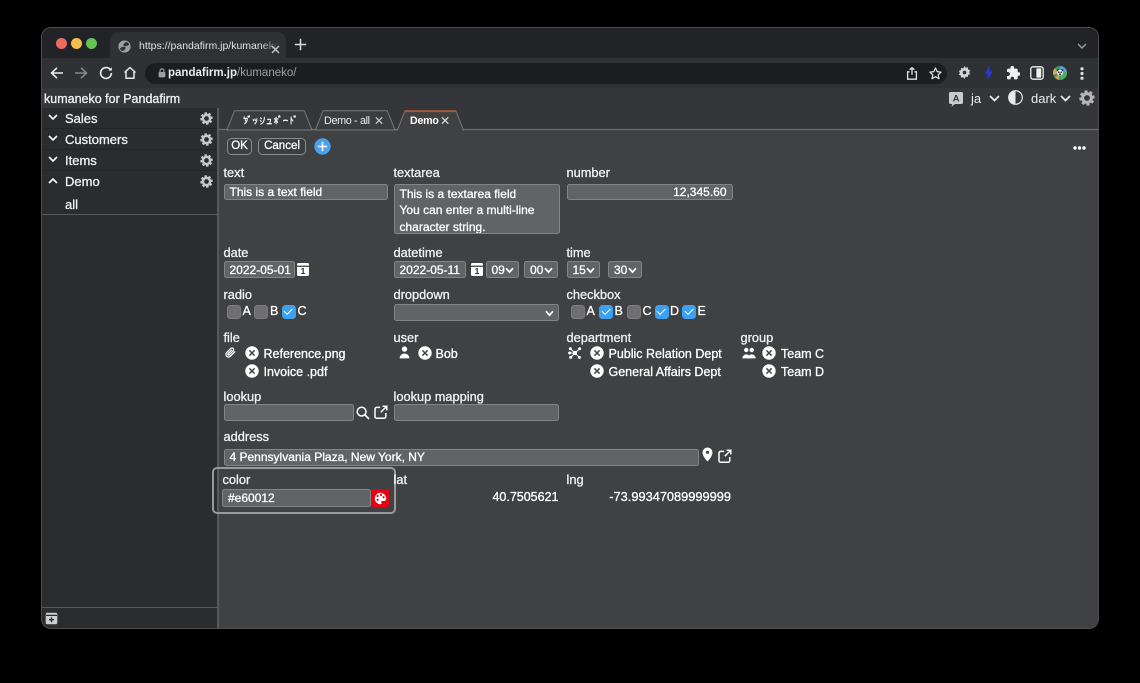 Image resolution: width=1140 pixels, height=683 pixels. What do you see at coordinates (347, 121) in the screenshot?
I see `svg-text: Demo - all` at bounding box center [347, 121].